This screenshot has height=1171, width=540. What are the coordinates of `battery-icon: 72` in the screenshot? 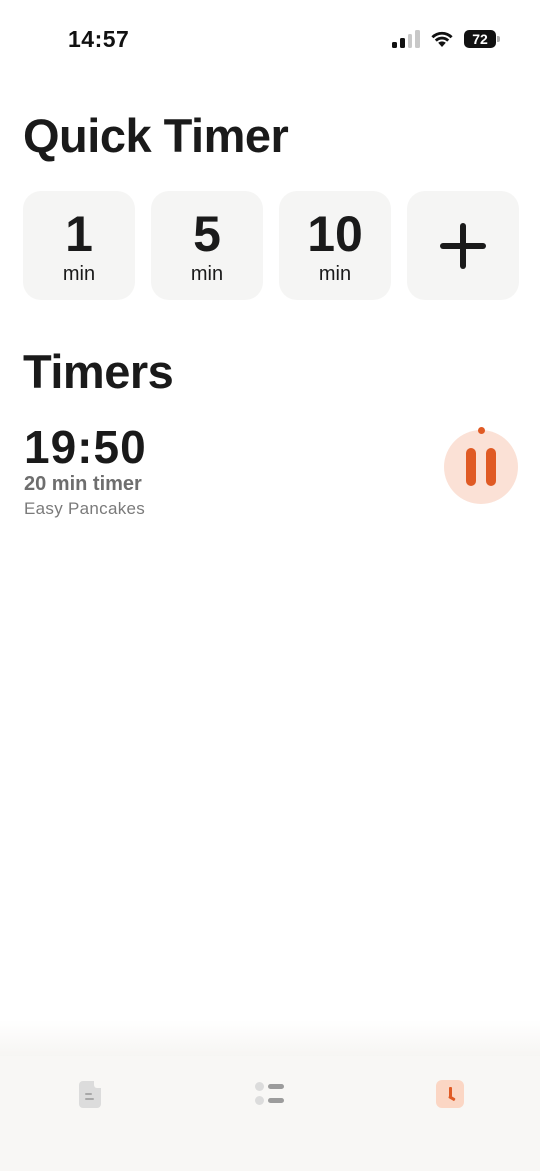 It's located at (482, 39).